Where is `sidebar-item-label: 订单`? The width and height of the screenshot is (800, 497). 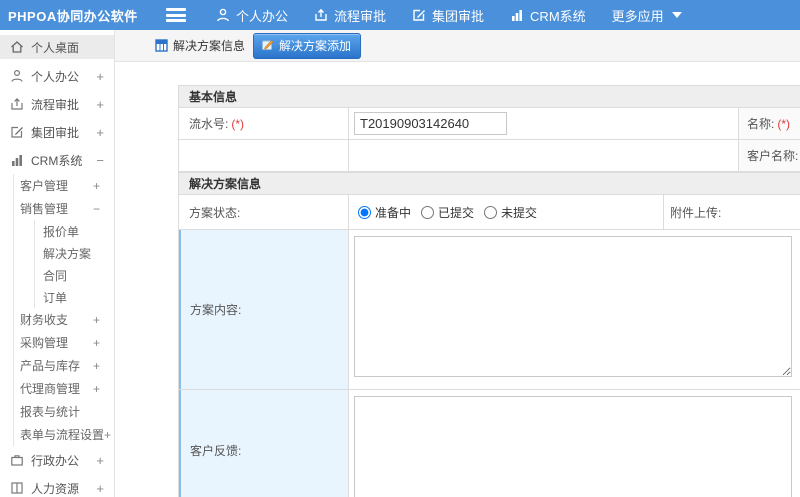 sidebar-item-label: 订单 is located at coordinates (55, 297).